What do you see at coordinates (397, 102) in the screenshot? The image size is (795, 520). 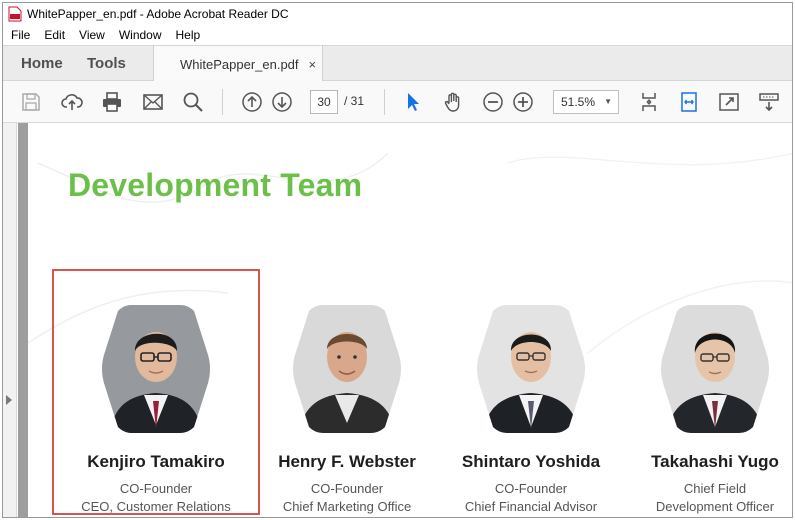 I see `toolbar: 30 / 31 51.5% ▼` at bounding box center [397, 102].